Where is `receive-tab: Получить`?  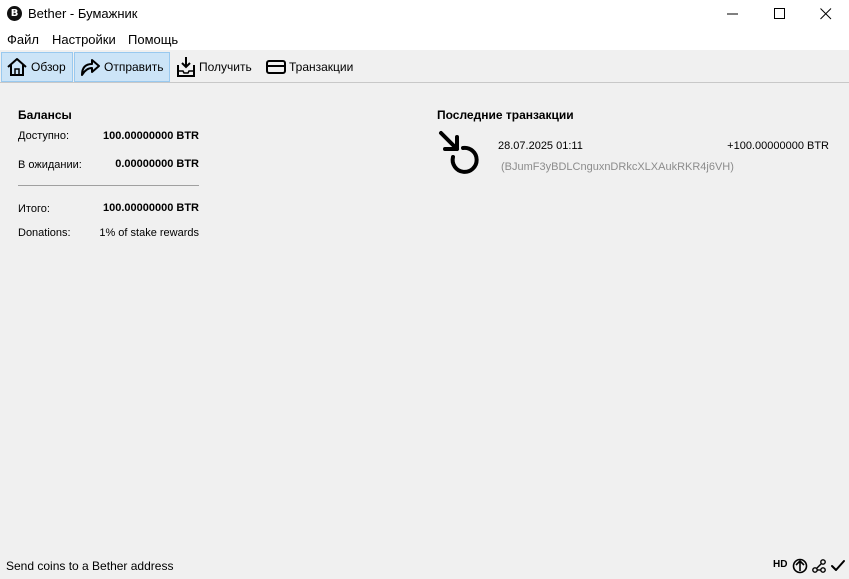 receive-tab: Получить is located at coordinates (215, 67).